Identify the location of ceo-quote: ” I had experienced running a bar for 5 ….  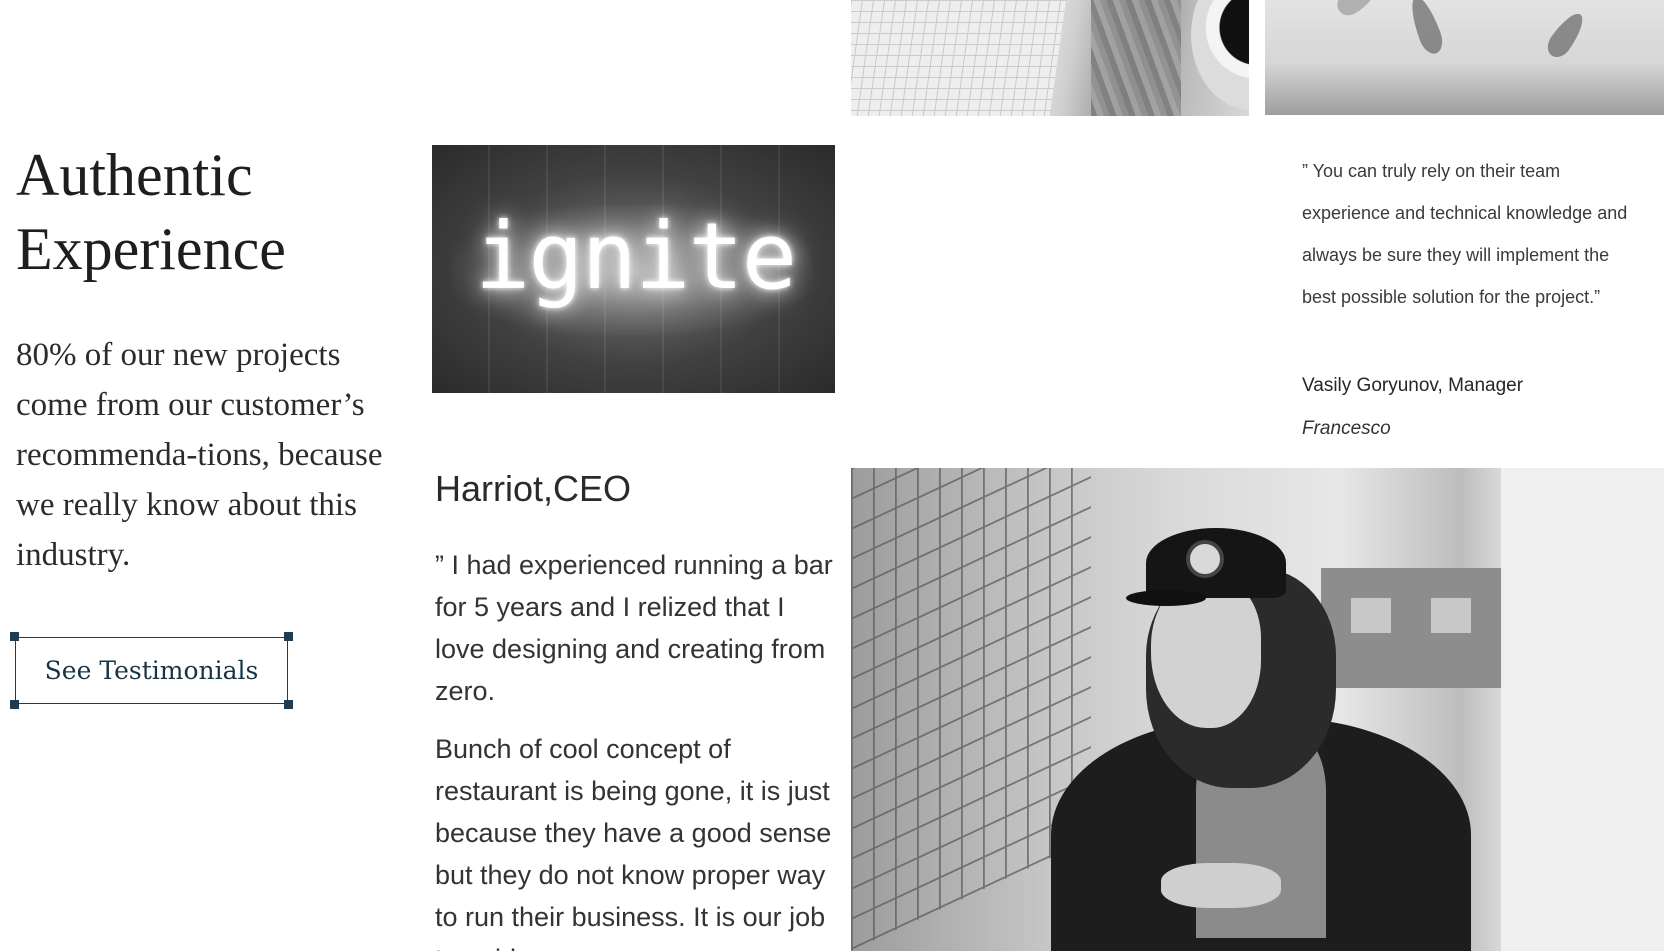
(634, 628).